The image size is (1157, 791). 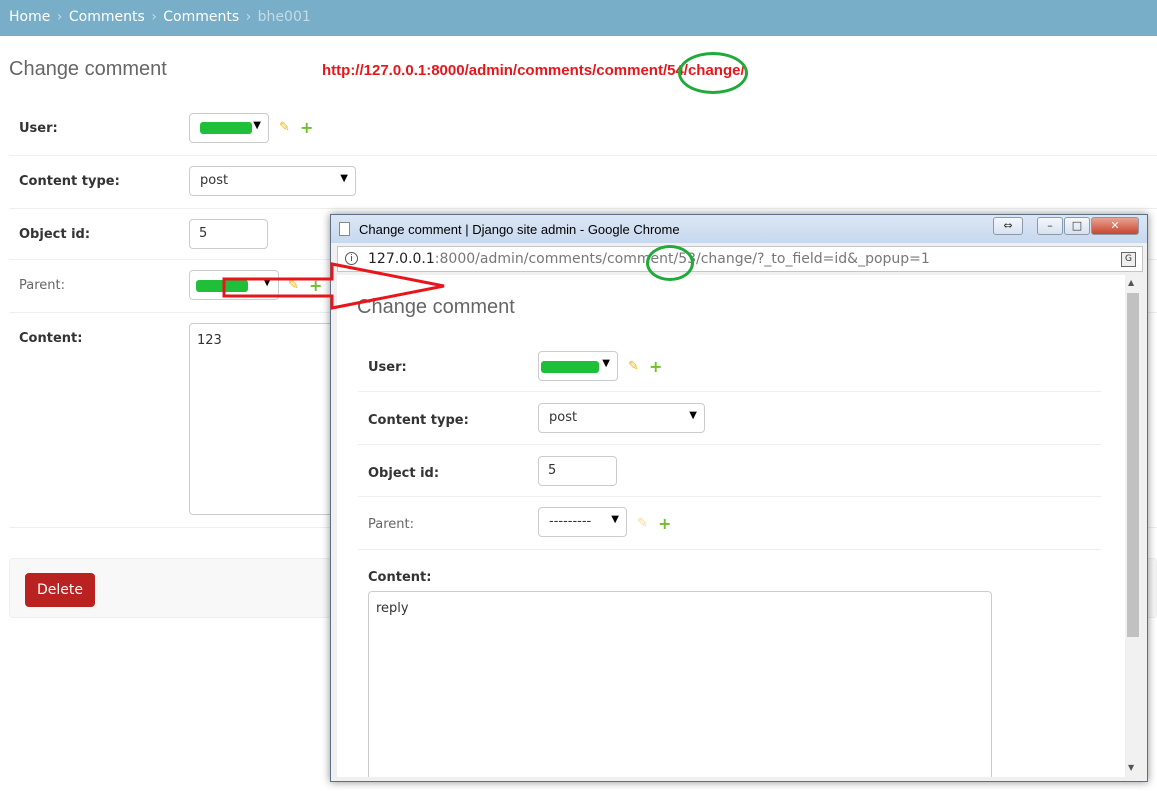 I want to click on delete-button: Delete, so click(x=60, y=590).